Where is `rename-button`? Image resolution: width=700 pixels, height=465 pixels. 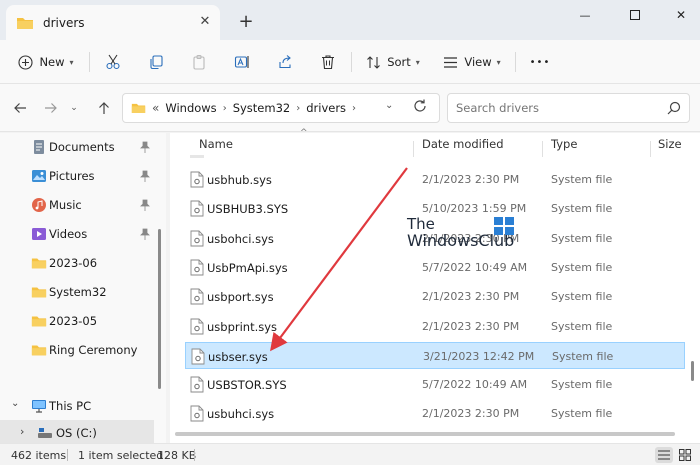
rename-button is located at coordinates (242, 62).